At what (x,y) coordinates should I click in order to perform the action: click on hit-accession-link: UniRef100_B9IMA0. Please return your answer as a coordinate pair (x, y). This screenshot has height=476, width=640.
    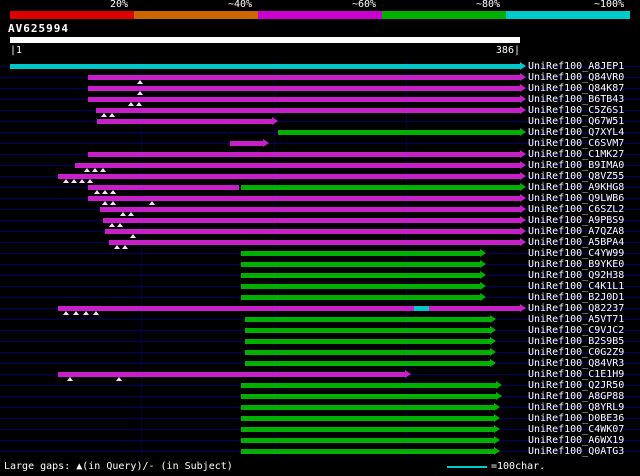
    Looking at the image, I should click on (576, 165).